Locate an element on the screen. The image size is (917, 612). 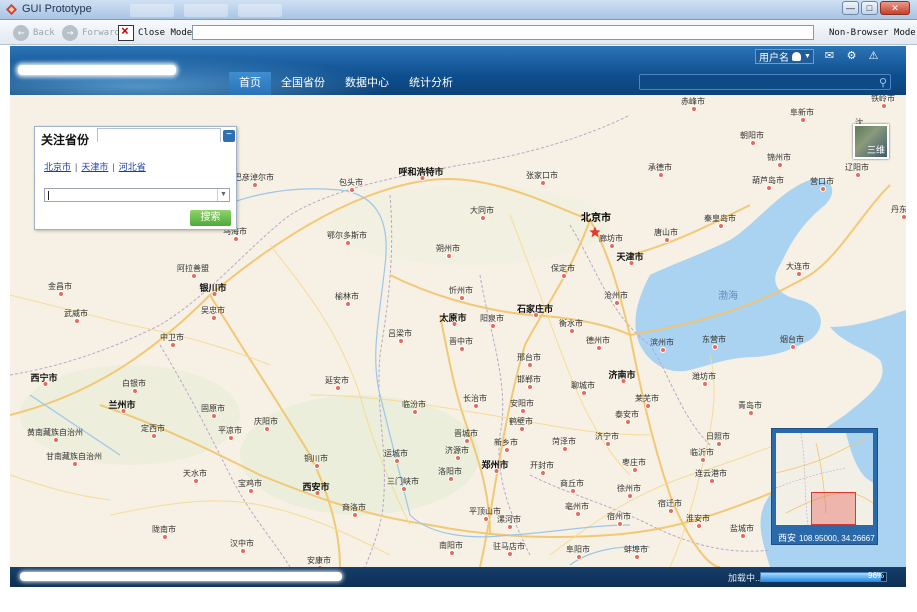
view-3d-toggle: 三维 is located at coordinates (871, 141).